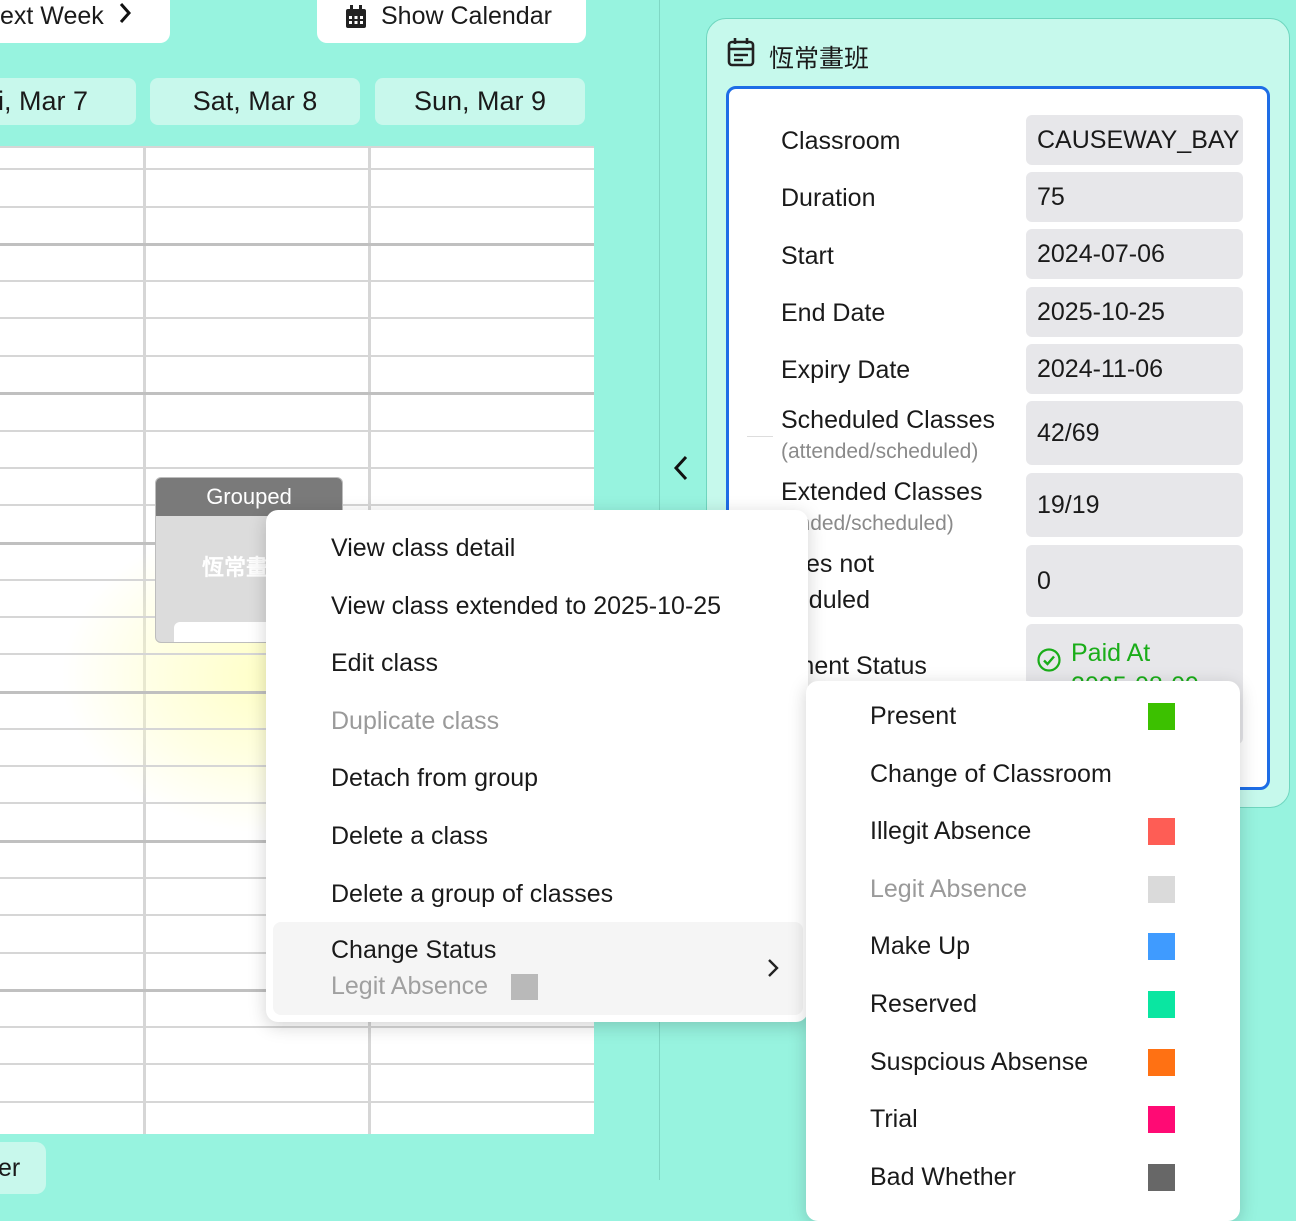 The width and height of the screenshot is (1296, 1221). I want to click on status-option-label: Legit Absence, so click(949, 889).